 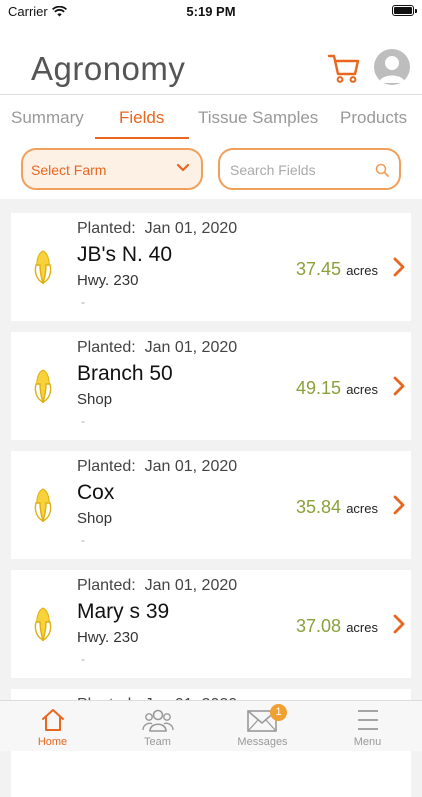 I want to click on app-header: Agronomy, so click(x=211, y=59).